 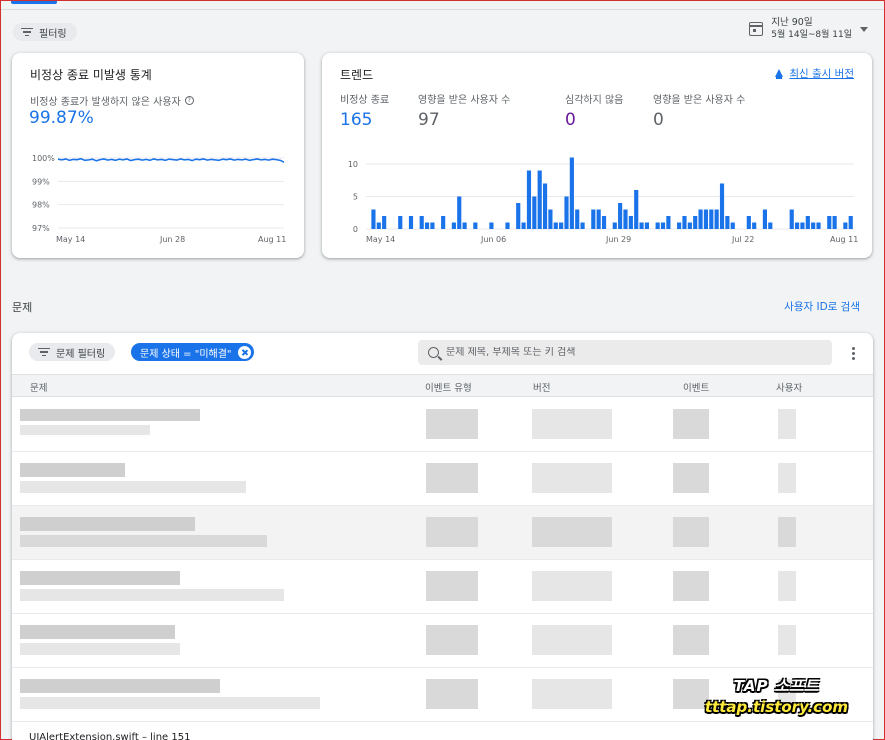 I want to click on column-header-events: 이벤트, so click(x=696, y=387).